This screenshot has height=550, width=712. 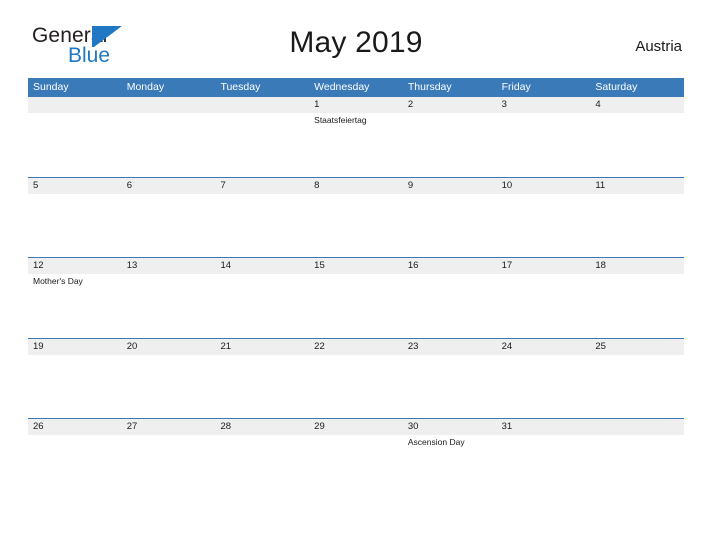 I want to click on day-number: 20, so click(x=169, y=347).